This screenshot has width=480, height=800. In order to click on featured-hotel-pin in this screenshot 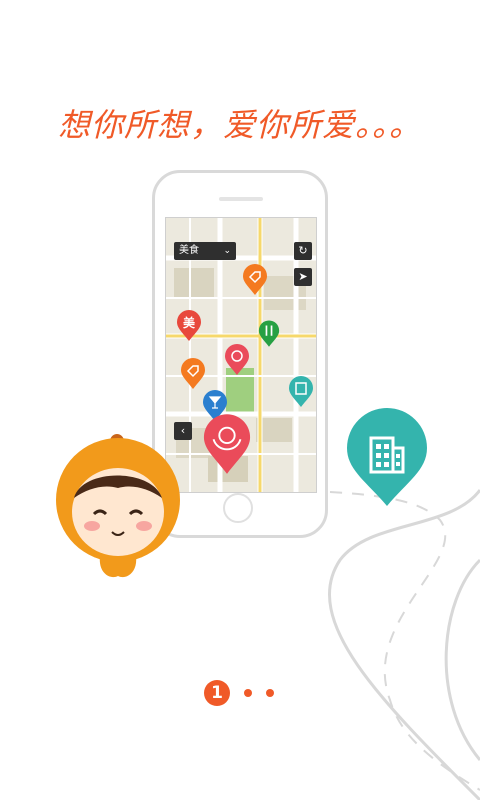, I will do `click(387, 457)`.